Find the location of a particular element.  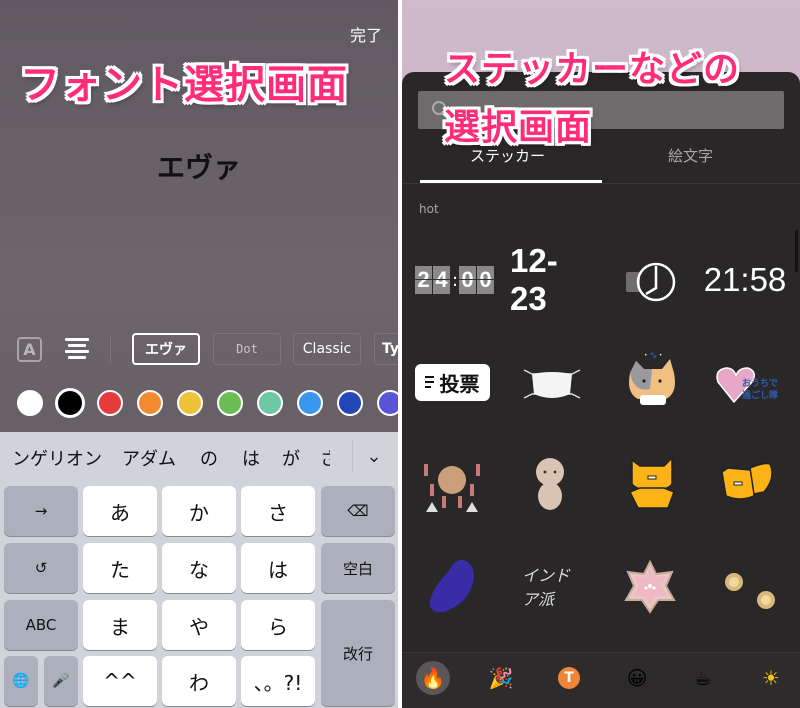

kana-key: さ is located at coordinates (278, 511).